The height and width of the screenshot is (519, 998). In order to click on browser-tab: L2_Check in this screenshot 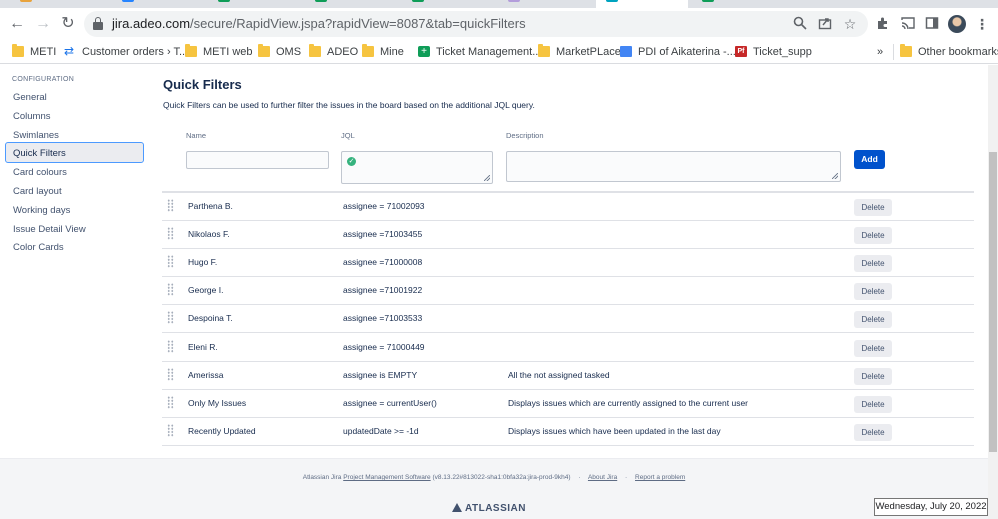, I will do `click(448, 4)`.